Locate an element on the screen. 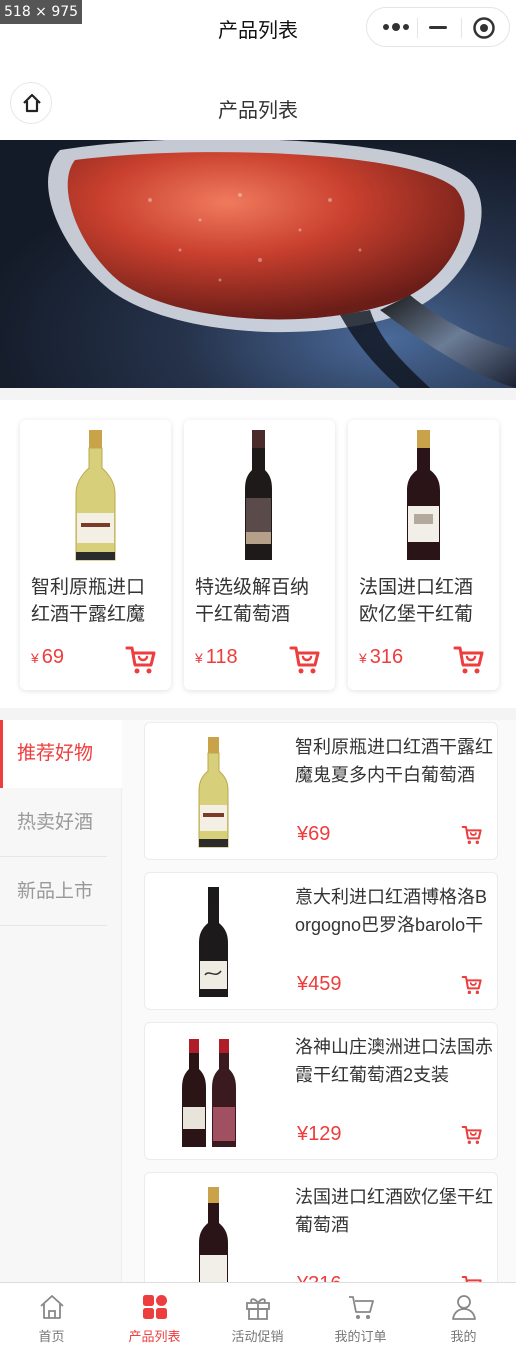  tab-promotions: 活动促销 is located at coordinates (257, 1315).